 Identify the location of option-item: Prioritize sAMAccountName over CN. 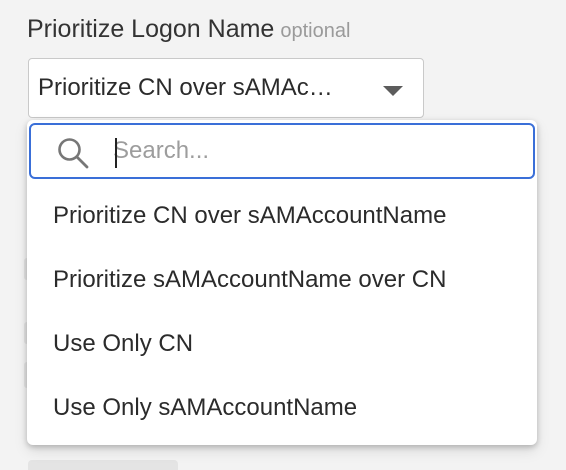
(282, 280).